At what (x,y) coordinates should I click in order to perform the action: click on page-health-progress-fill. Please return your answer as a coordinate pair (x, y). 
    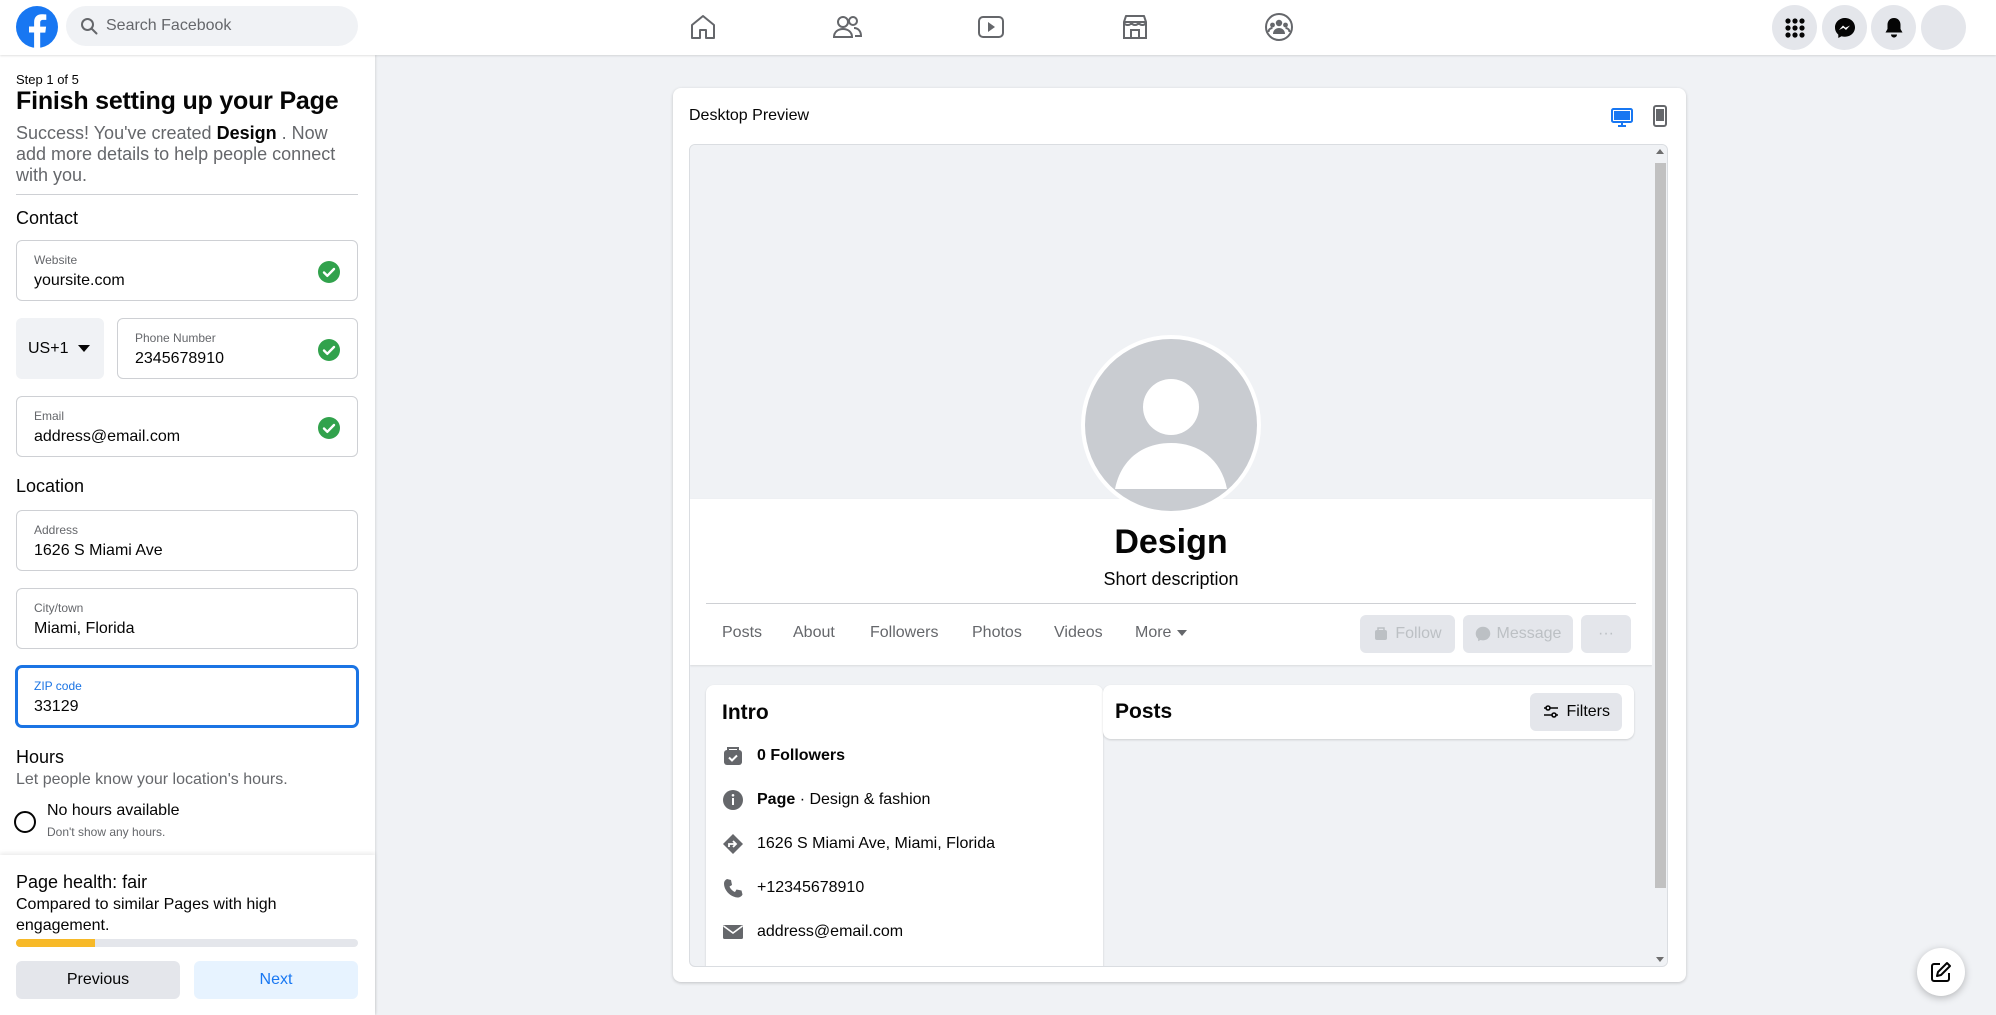
    Looking at the image, I should click on (55, 943).